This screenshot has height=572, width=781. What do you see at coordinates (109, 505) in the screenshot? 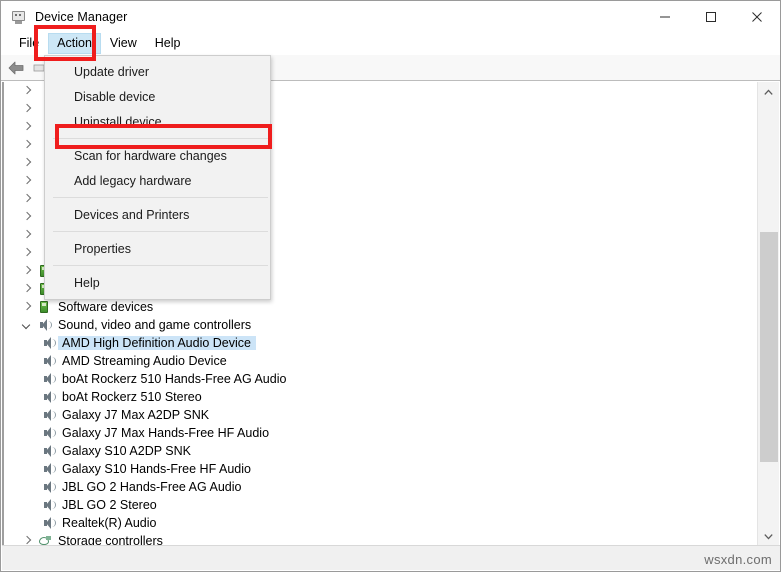
I see `tree-row-label: JBL GO 2 Stereo` at bounding box center [109, 505].